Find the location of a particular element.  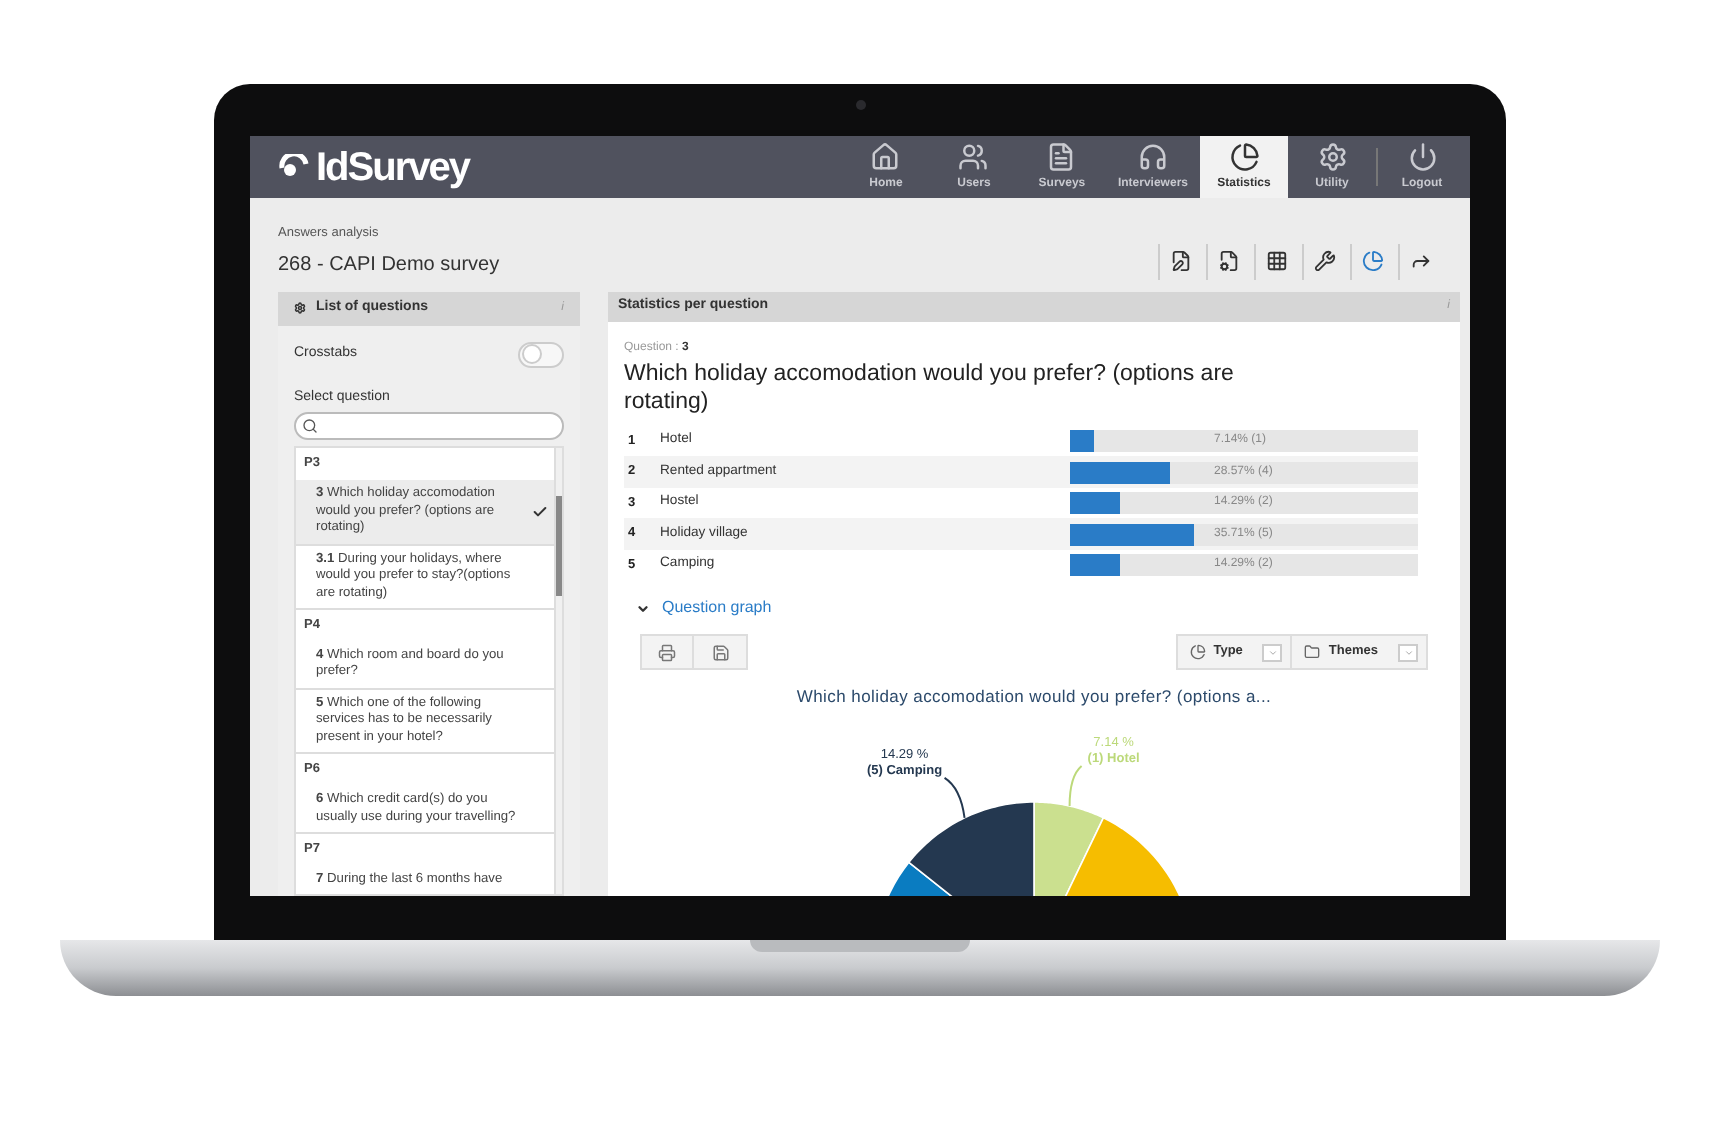

logo-text: IdSurvey is located at coordinates (392, 167).